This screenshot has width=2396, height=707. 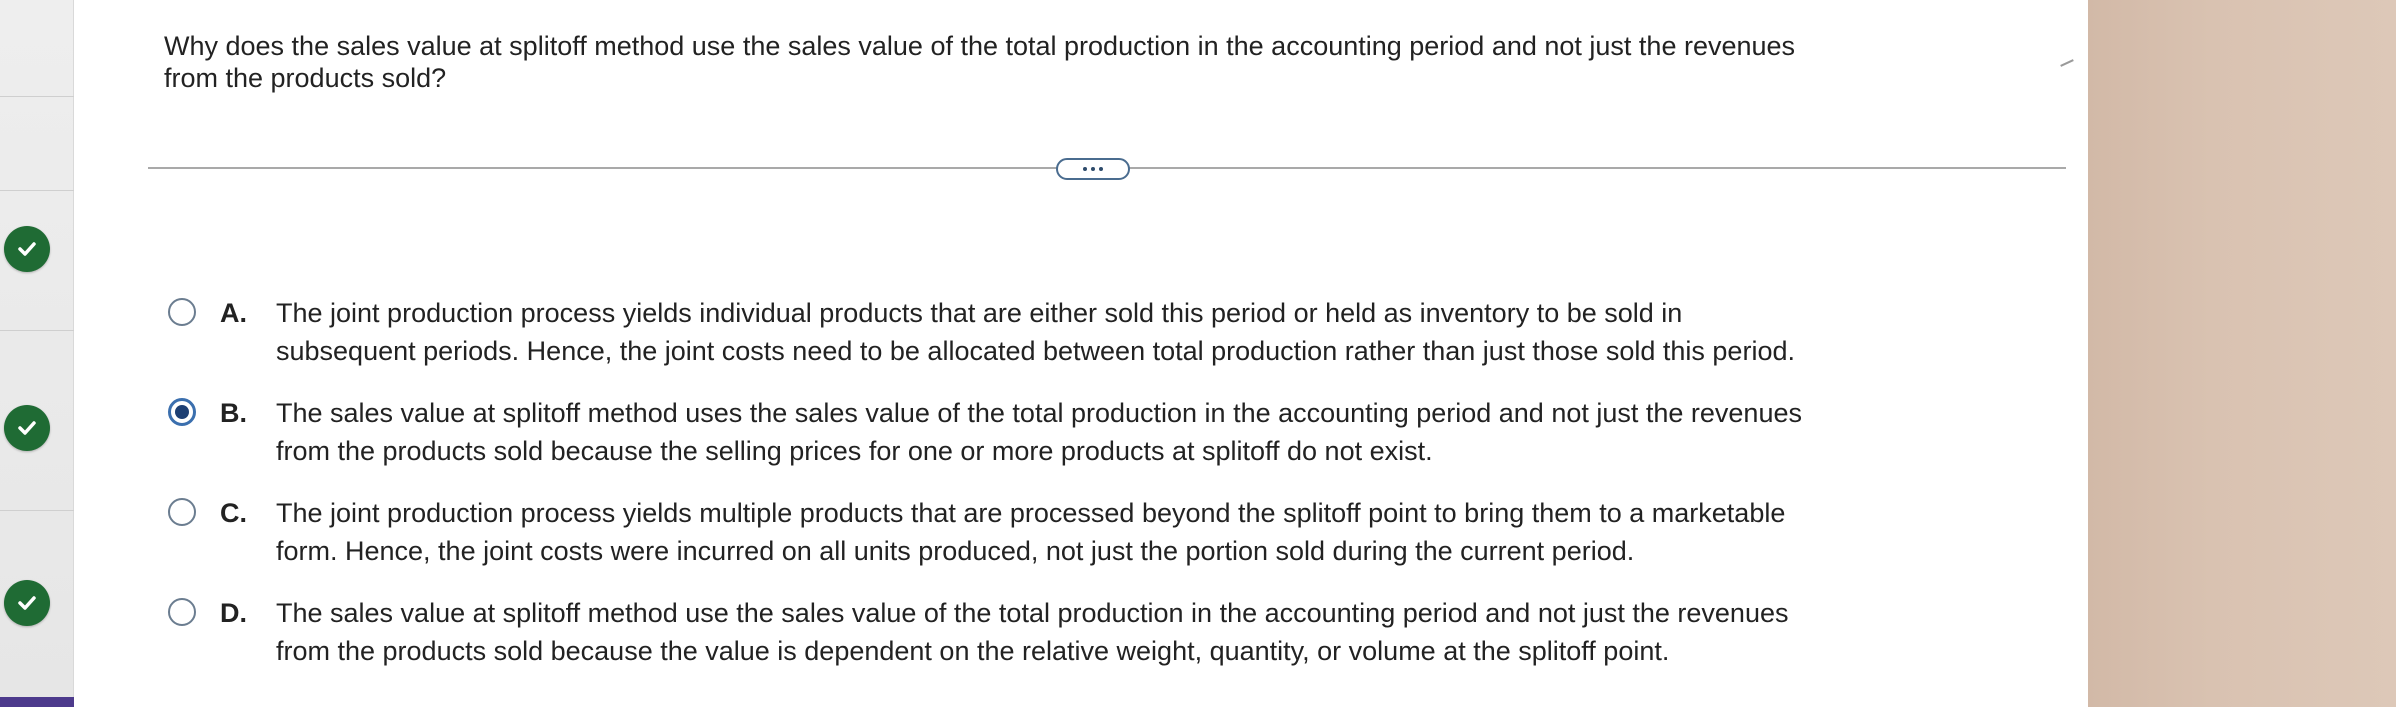 What do you see at coordinates (37, 702) in the screenshot?
I see `rail-accent-bar` at bounding box center [37, 702].